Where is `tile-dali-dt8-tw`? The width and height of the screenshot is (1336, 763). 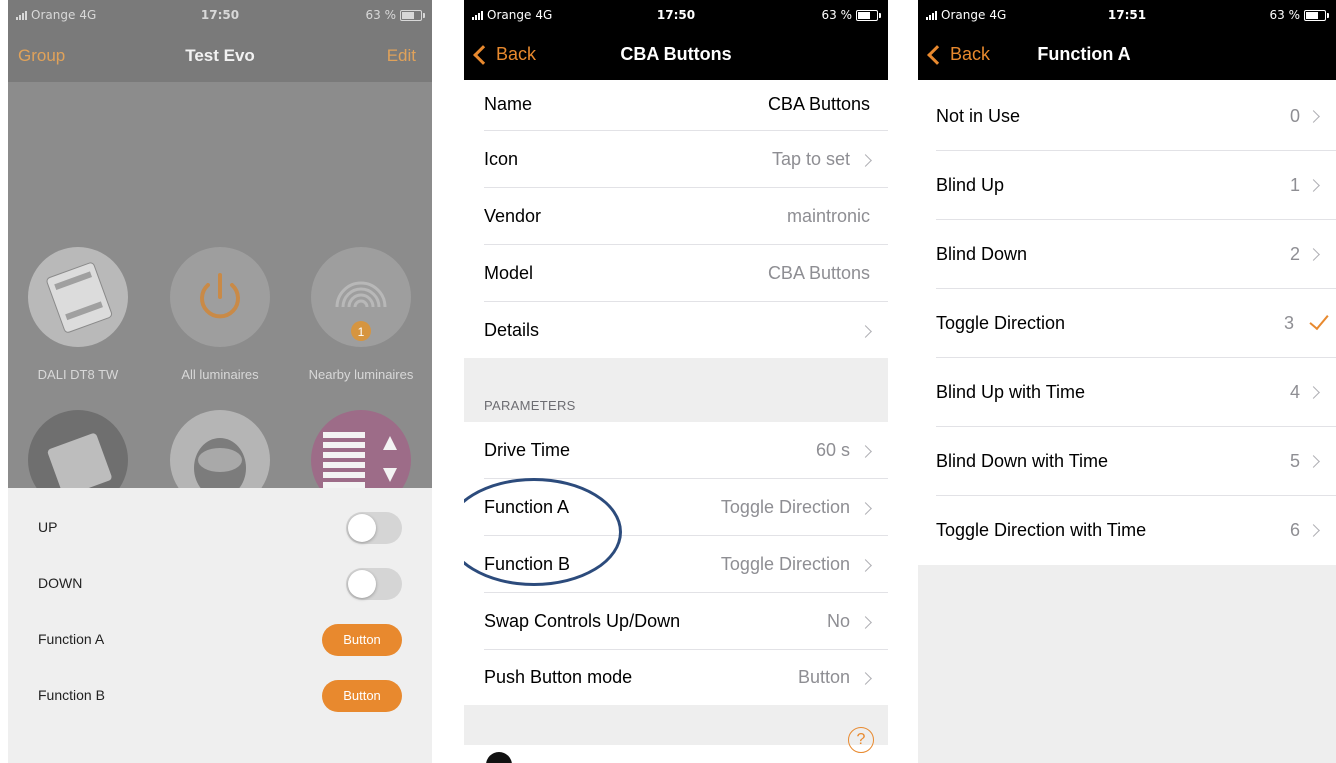 tile-dali-dt8-tw is located at coordinates (78, 297).